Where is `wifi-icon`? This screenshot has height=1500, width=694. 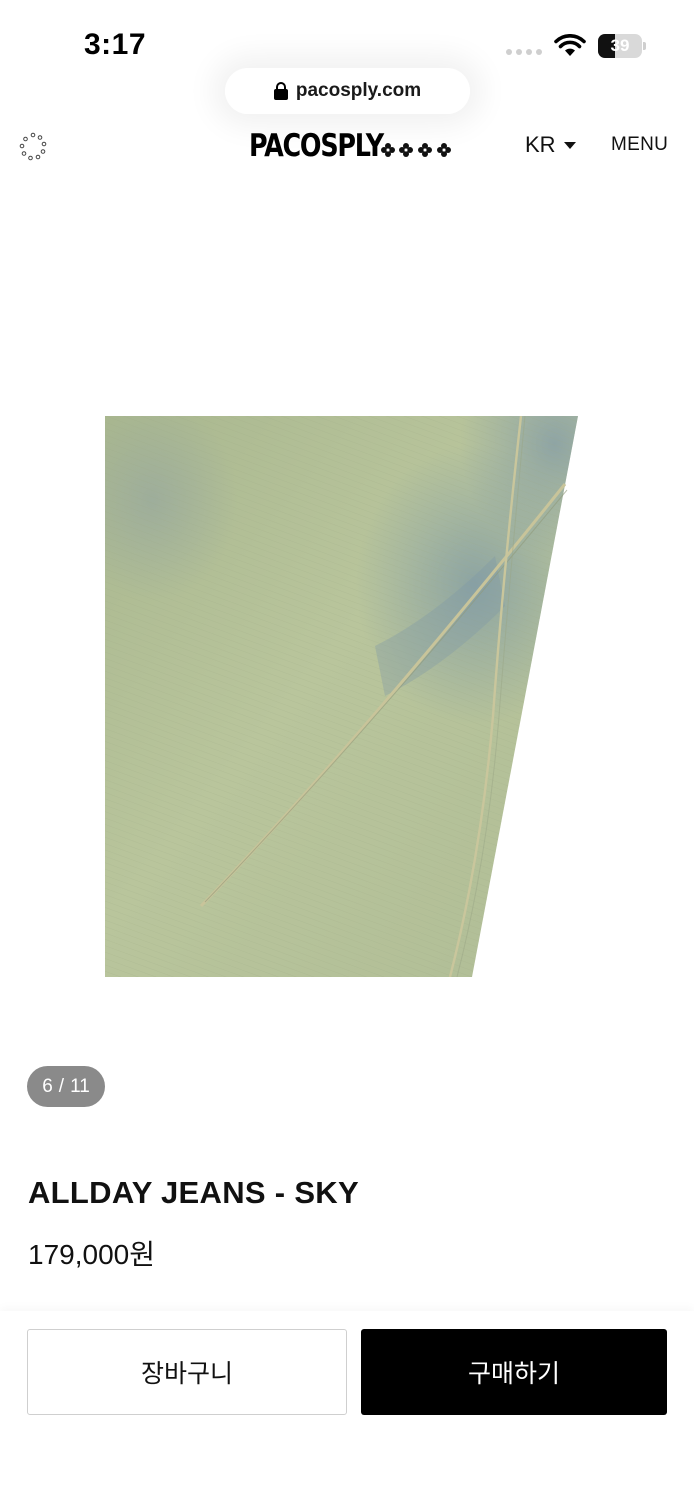 wifi-icon is located at coordinates (570, 45).